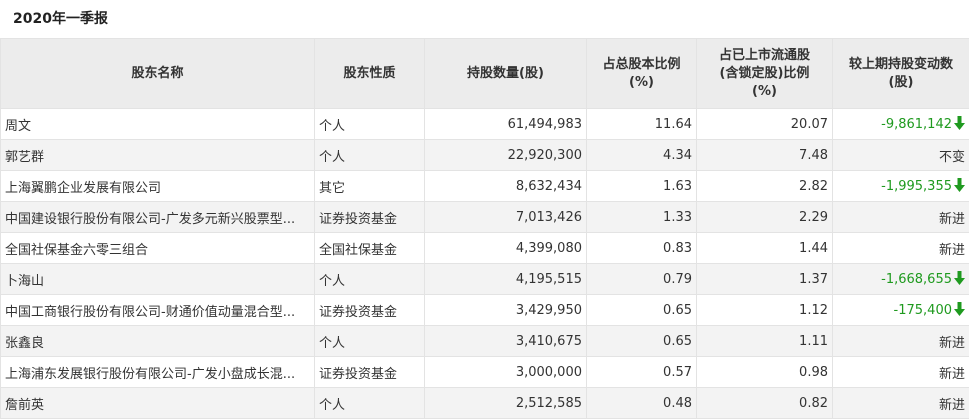 The height and width of the screenshot is (419, 969). I want to click on pct-total-cell-text: 1.63, so click(677, 186).